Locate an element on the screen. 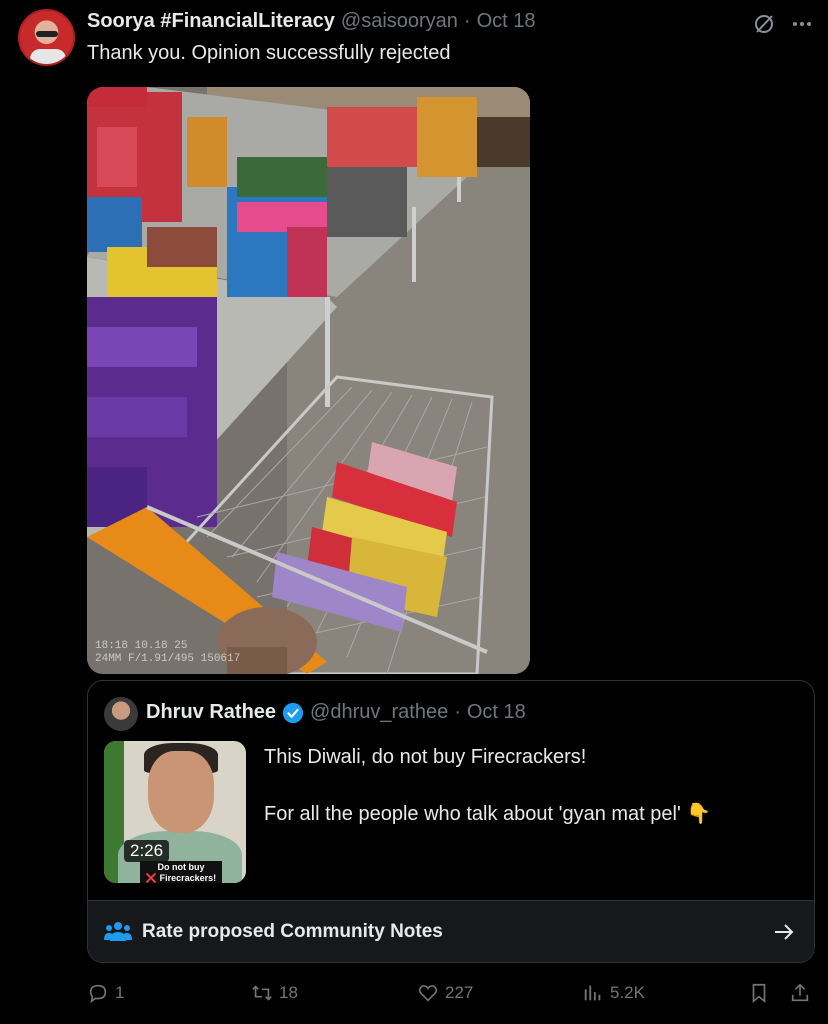 This screenshot has width=828, height=1024. views-button: 5.2K is located at coordinates (613, 993).